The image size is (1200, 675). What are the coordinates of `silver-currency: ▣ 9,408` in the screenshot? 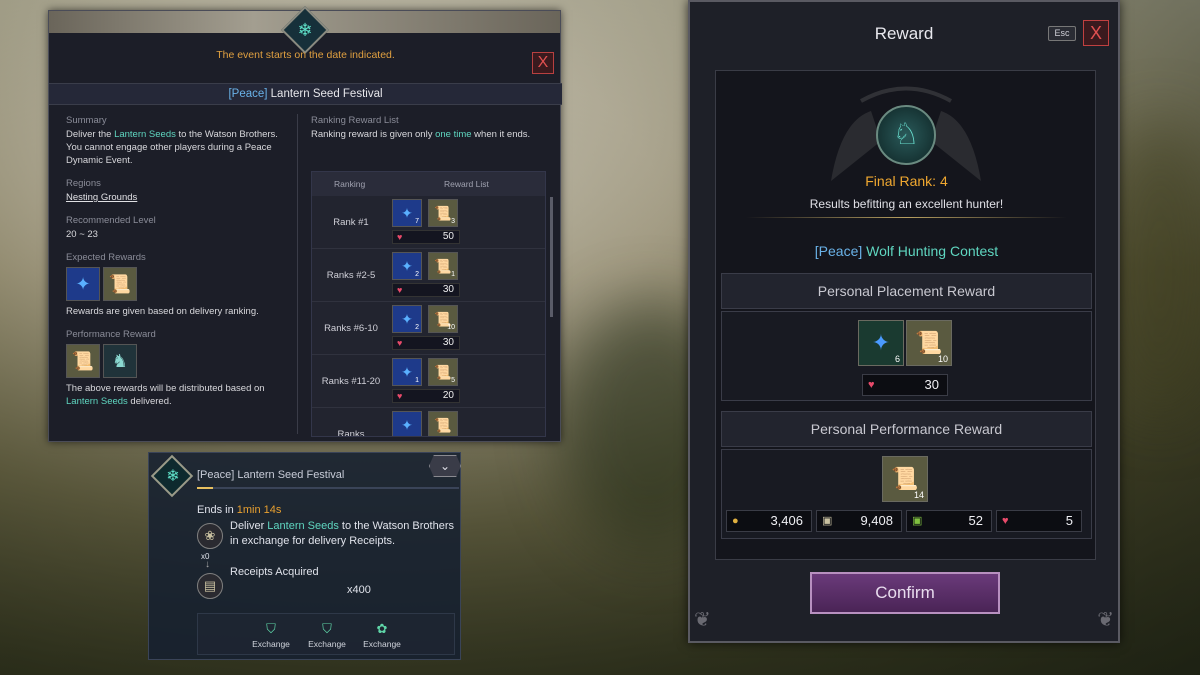 It's located at (859, 521).